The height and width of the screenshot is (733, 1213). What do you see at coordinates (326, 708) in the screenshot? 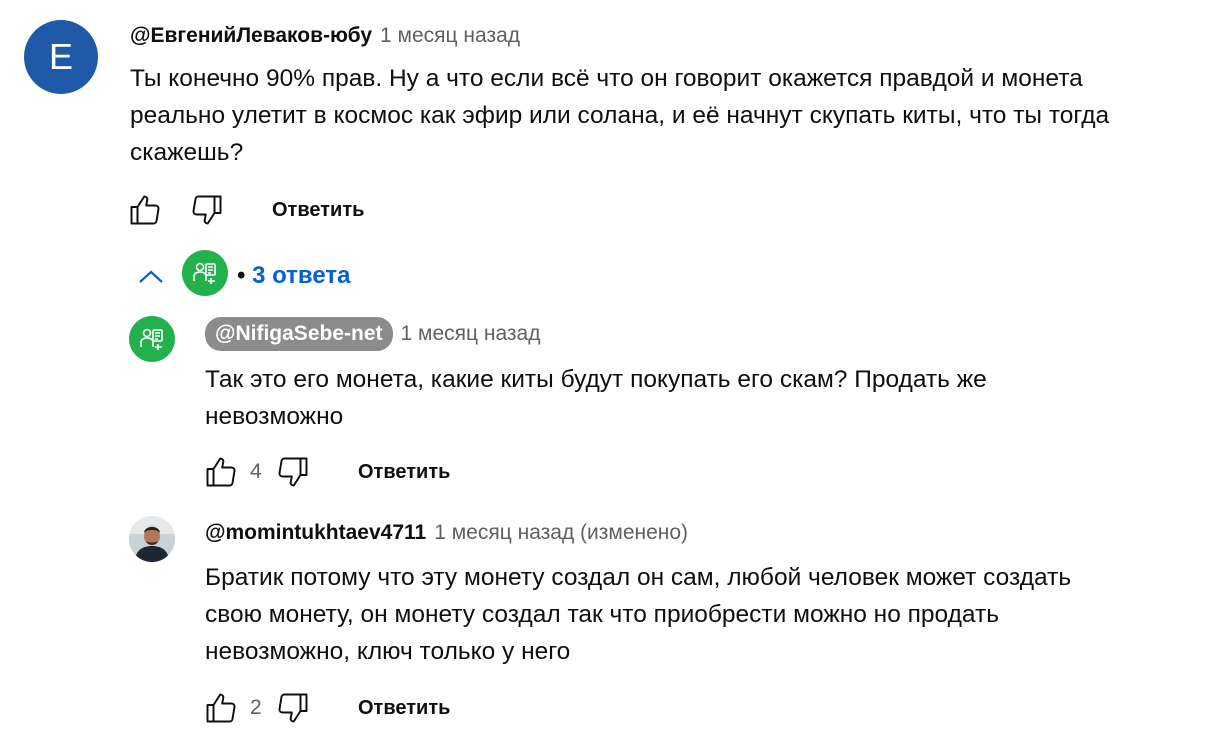
I see `reply-actions: 2 Ответить` at bounding box center [326, 708].